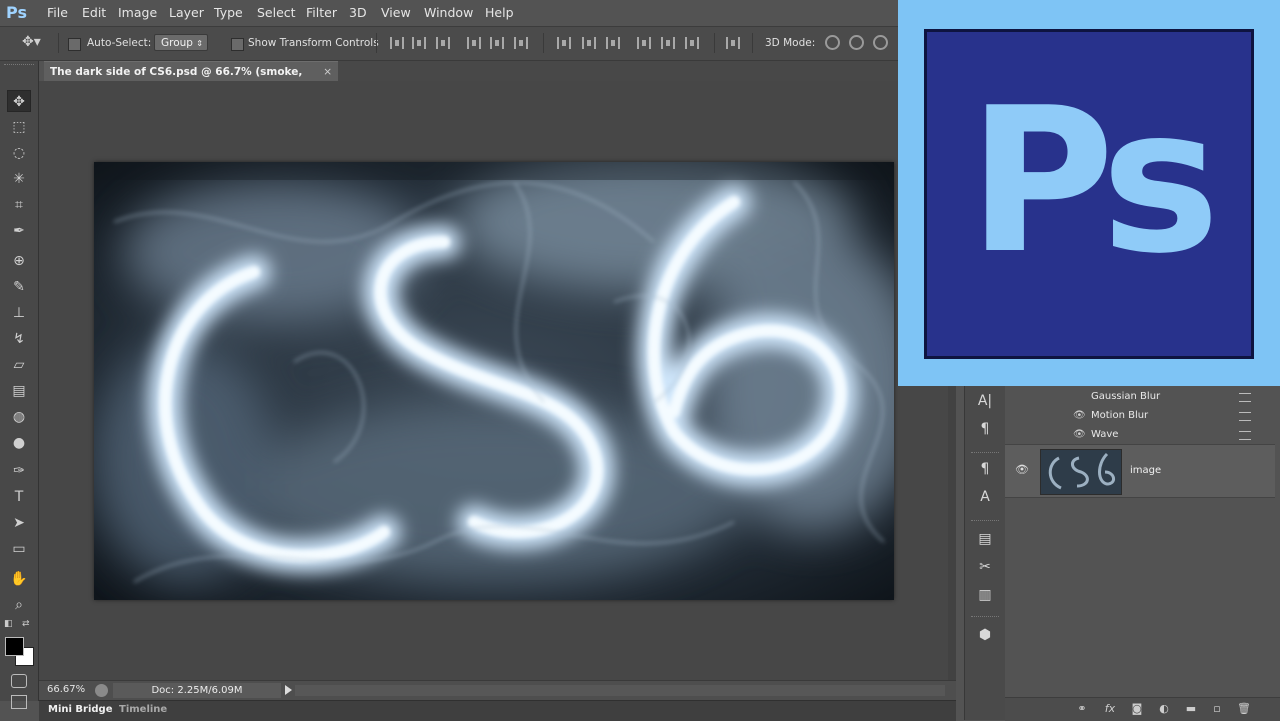 This screenshot has width=1280, height=721. I want to click on hand-tool: ✋, so click(19, 579).